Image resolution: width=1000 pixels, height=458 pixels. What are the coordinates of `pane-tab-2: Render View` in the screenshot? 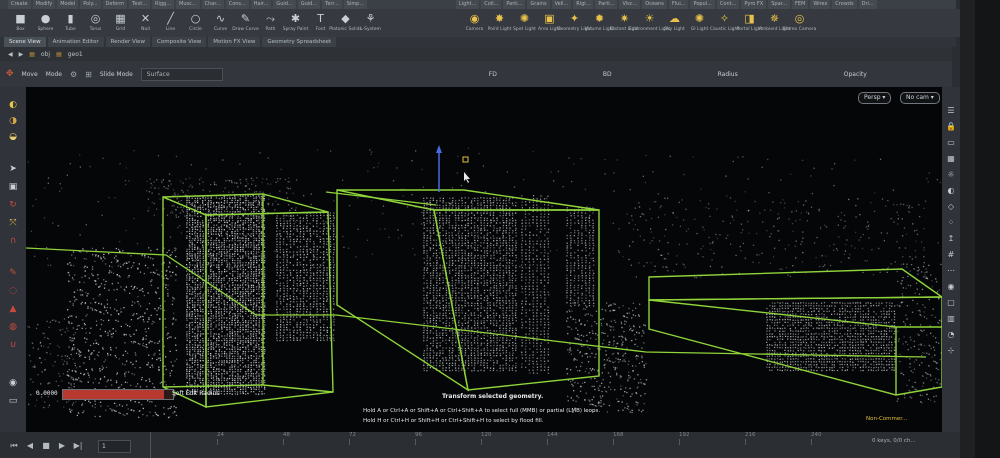 It's located at (128, 42).